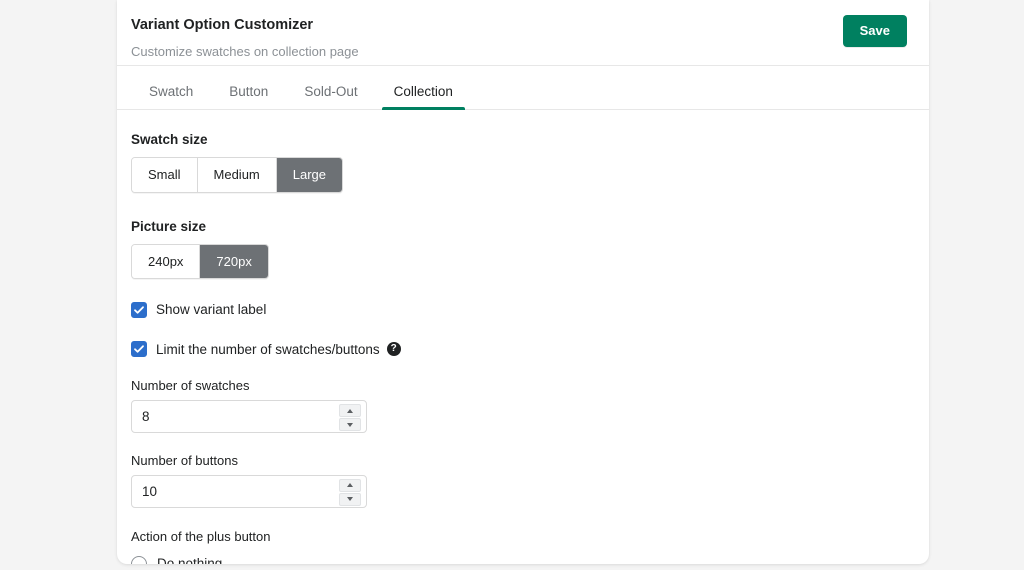  Describe the element at coordinates (190, 559) in the screenshot. I see `radio-do-nothing-label: Do nothing` at that location.